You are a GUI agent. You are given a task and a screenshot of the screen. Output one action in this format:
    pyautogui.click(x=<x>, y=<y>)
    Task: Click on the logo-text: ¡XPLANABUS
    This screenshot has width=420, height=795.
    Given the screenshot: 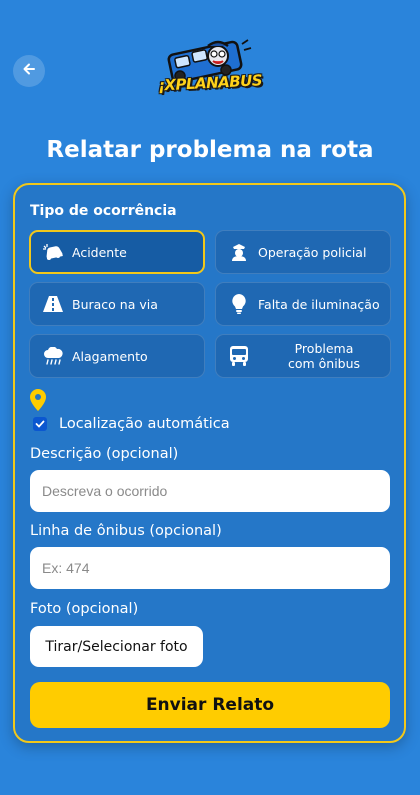 What is the action you would take?
    pyautogui.click(x=210, y=83)
    